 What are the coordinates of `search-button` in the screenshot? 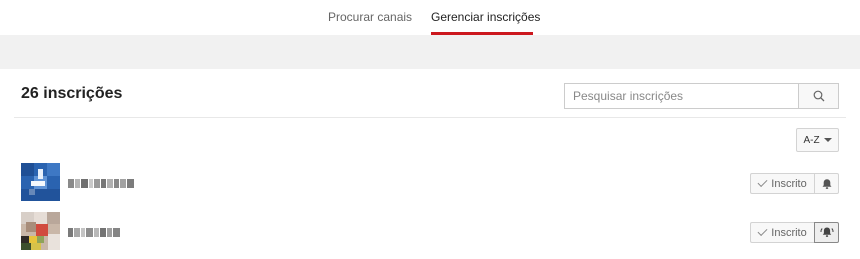 It's located at (818, 96).